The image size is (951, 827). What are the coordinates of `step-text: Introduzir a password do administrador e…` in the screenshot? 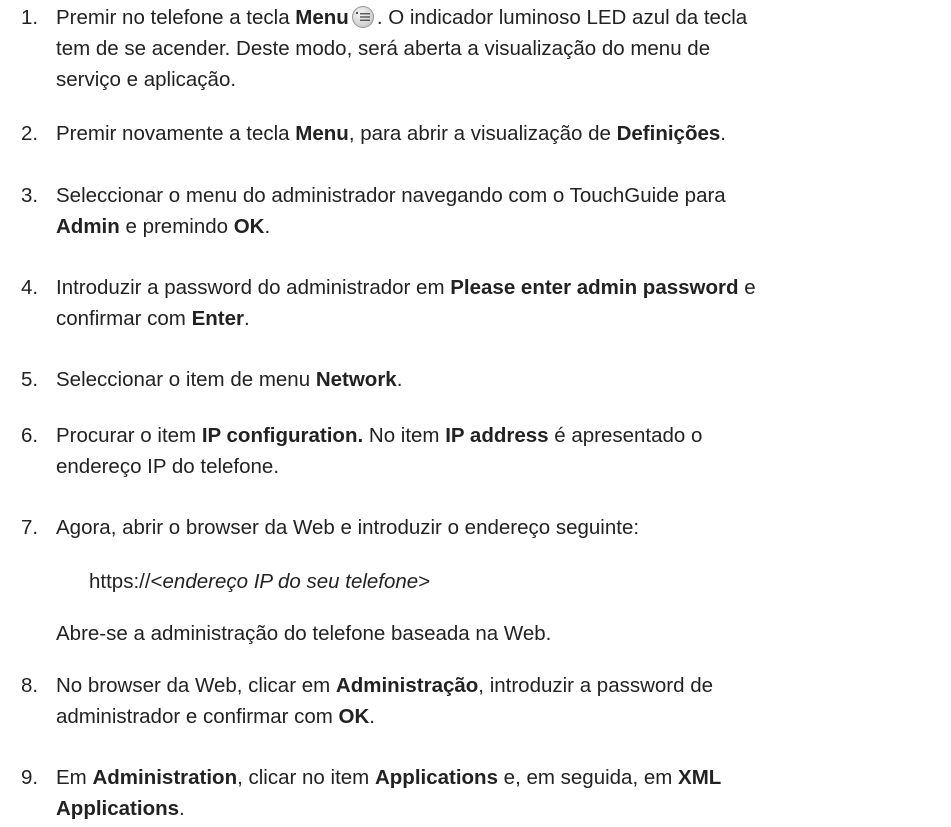 It's located at (406, 303).